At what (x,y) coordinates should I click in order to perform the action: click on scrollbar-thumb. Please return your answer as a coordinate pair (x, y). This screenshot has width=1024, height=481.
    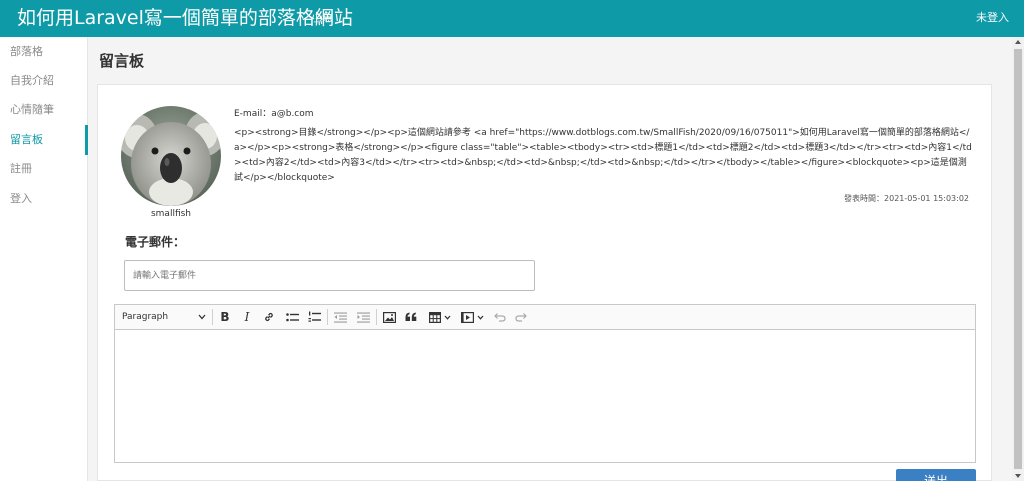
    Looking at the image, I should click on (1018, 259).